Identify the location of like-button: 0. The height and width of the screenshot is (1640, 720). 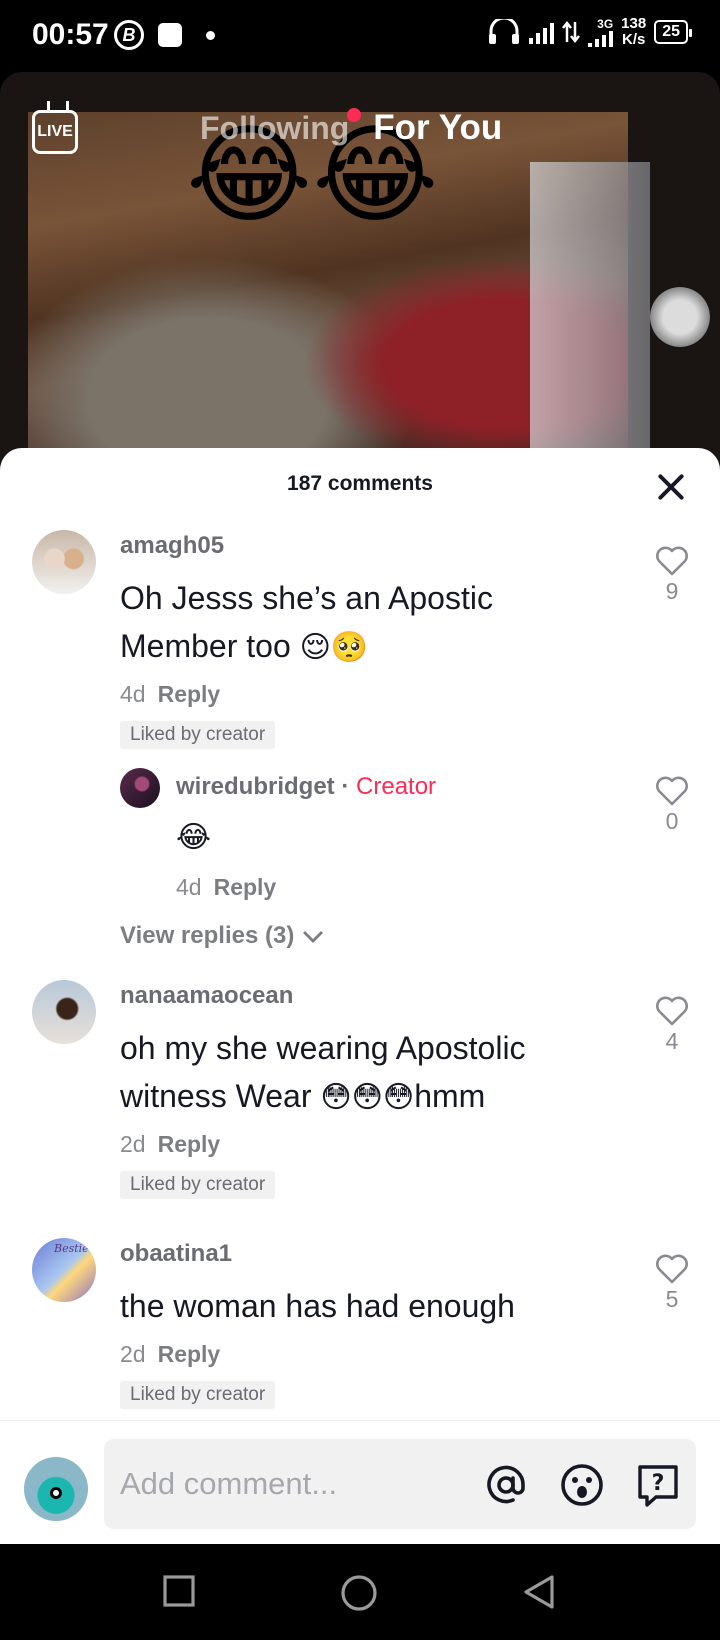
(672, 805).